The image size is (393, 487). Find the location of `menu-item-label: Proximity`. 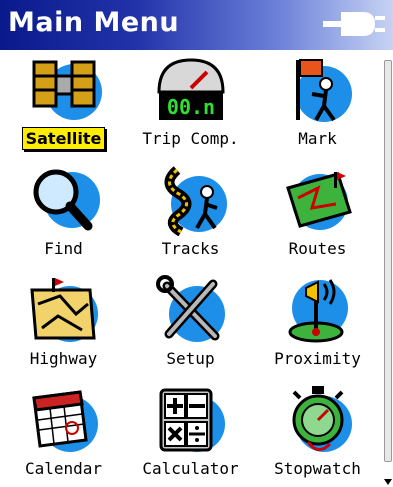

menu-item-label: Proximity is located at coordinates (317, 358).